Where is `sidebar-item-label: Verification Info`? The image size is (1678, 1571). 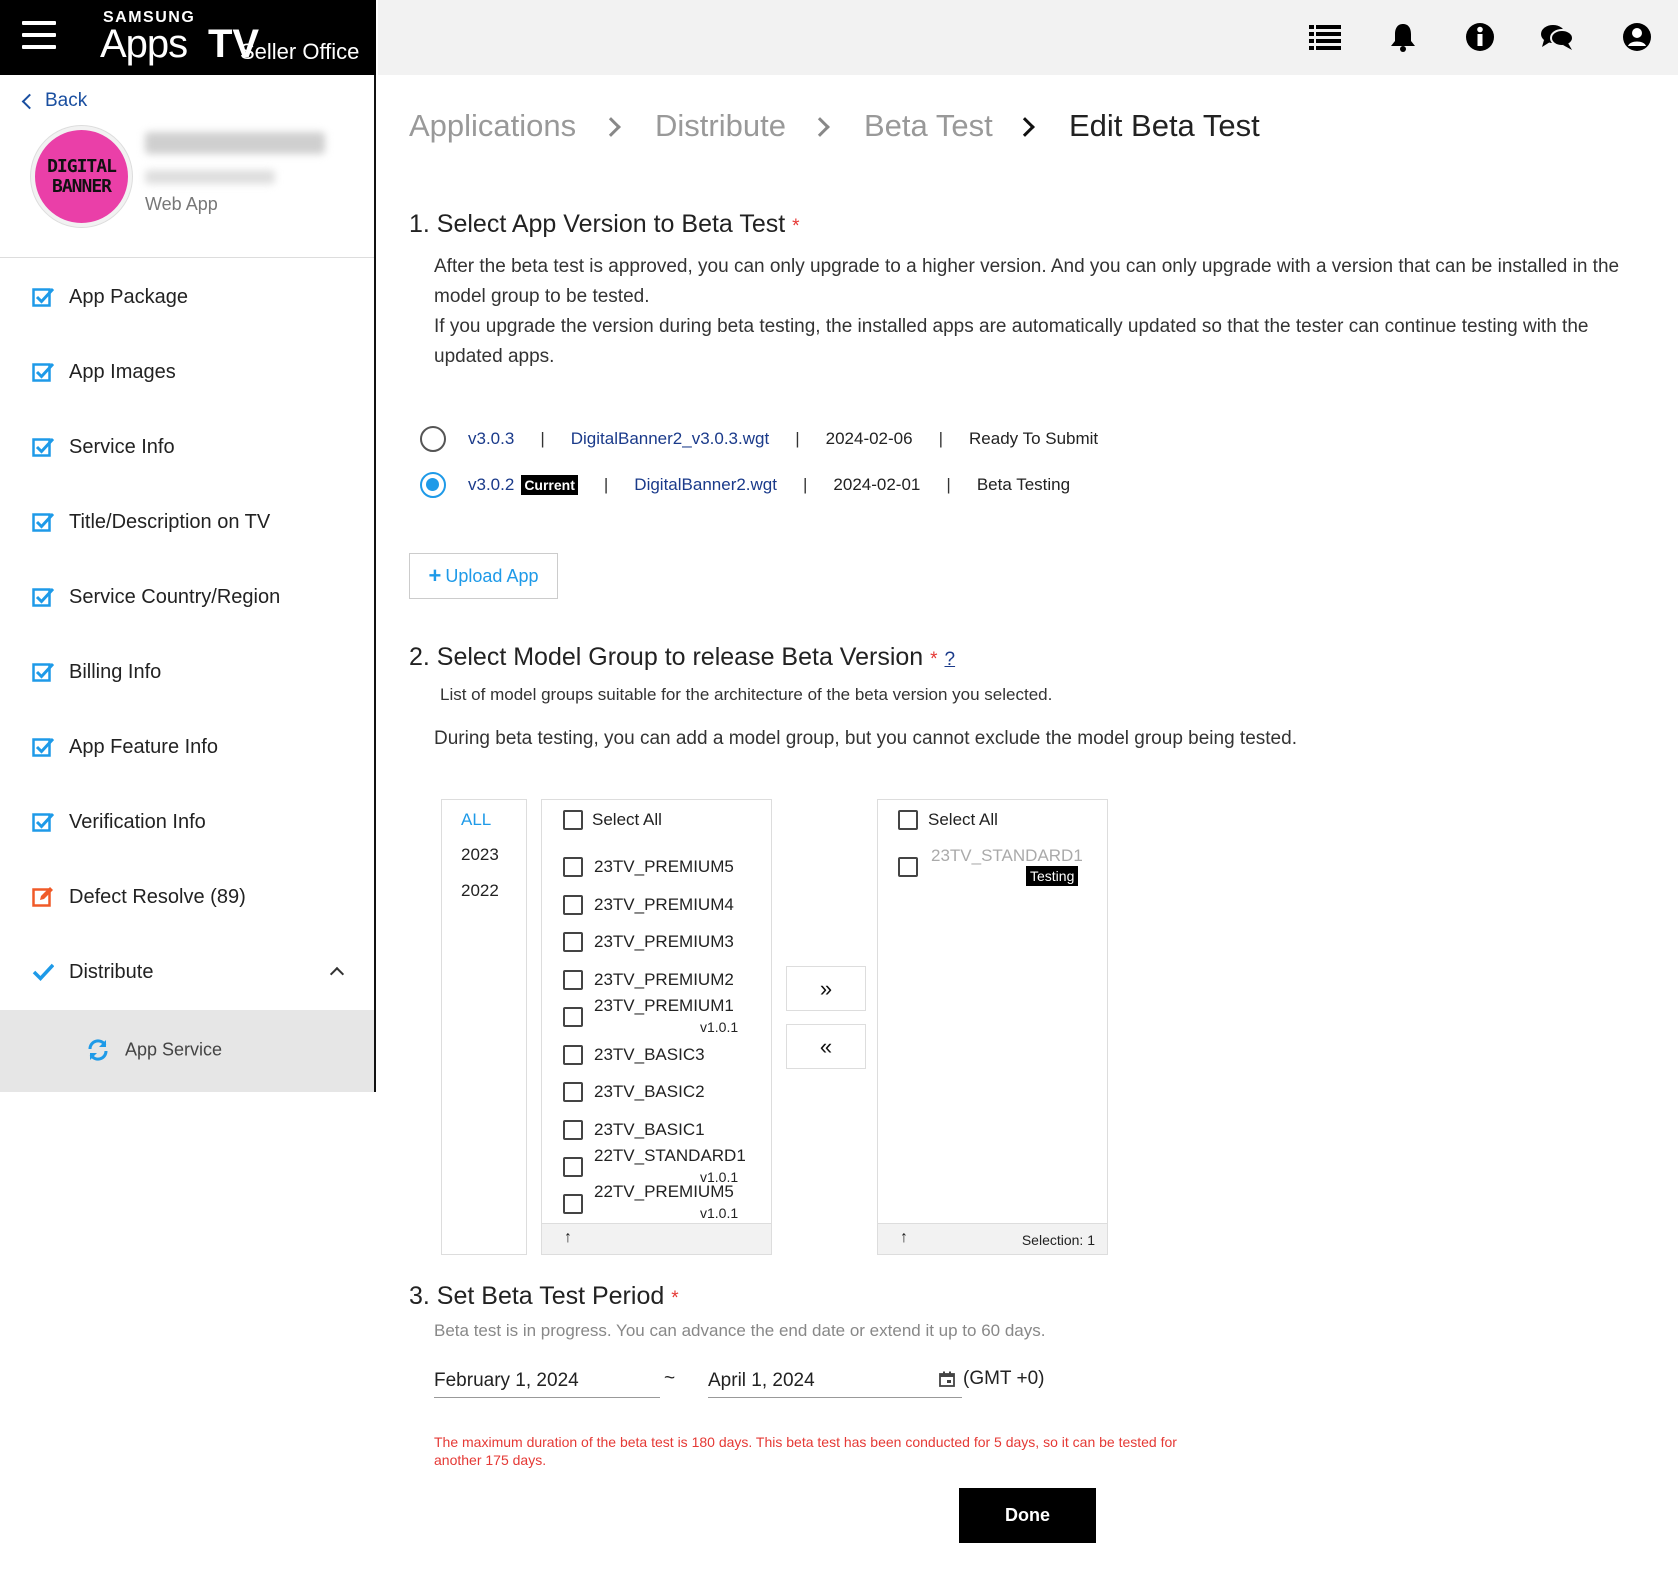
sidebar-item-label: Verification Info is located at coordinates (137, 822).